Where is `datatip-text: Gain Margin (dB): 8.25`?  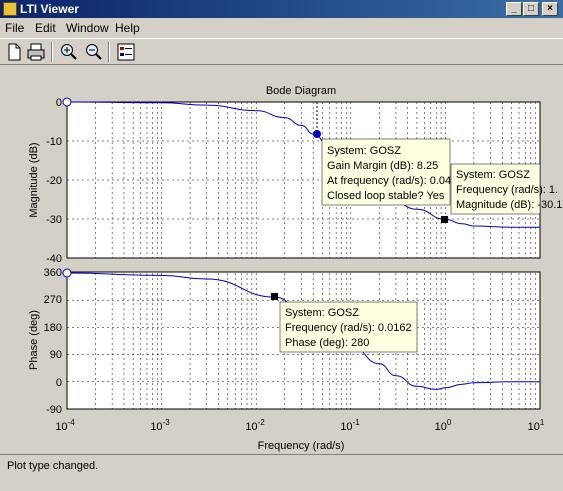 datatip-text: Gain Margin (dB): 8.25 is located at coordinates (382, 166).